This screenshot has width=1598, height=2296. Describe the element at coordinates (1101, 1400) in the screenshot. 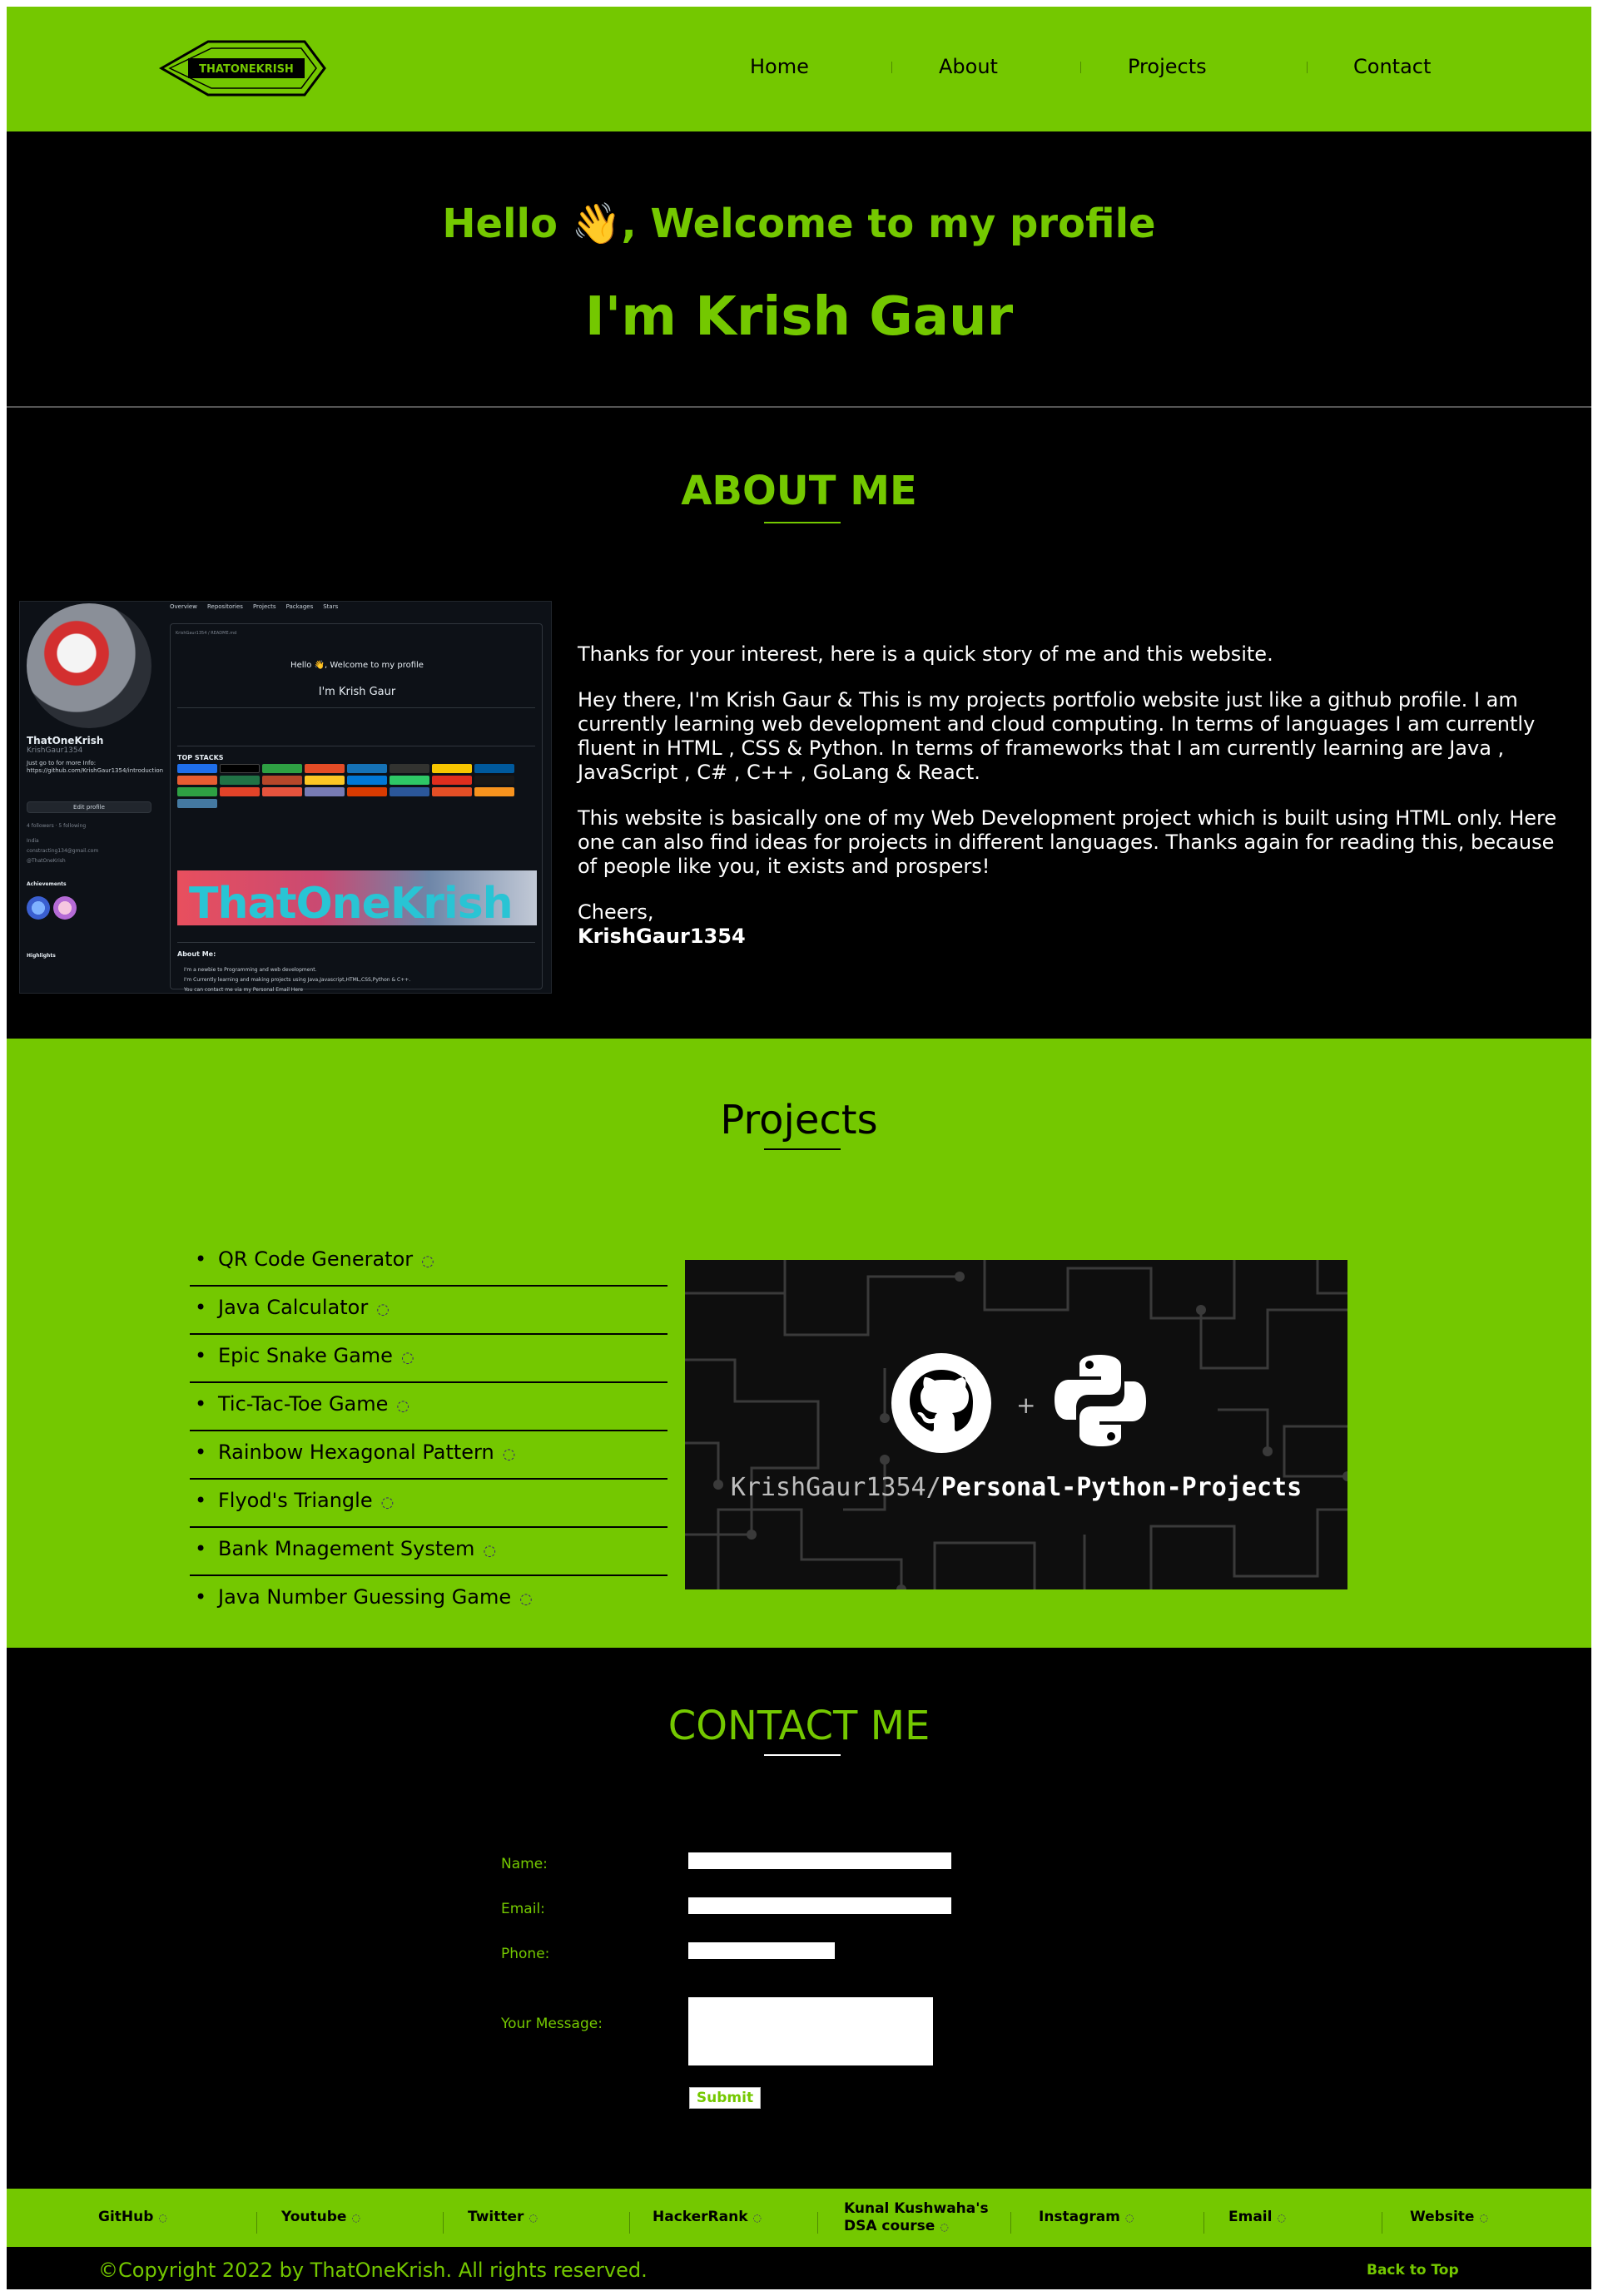

I see `python-logo-icon` at that location.